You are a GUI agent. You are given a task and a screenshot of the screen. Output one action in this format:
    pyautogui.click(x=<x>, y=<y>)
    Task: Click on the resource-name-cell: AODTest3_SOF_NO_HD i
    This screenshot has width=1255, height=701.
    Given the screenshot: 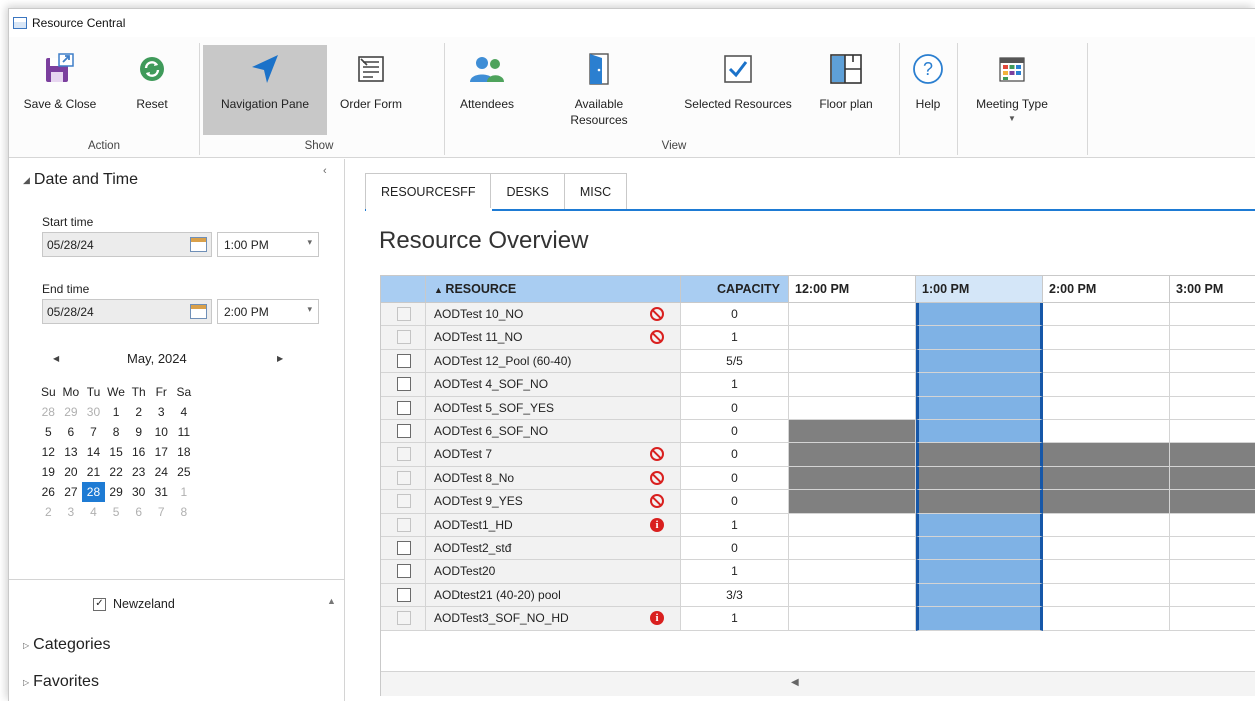 What is the action you would take?
    pyautogui.click(x=553, y=619)
    